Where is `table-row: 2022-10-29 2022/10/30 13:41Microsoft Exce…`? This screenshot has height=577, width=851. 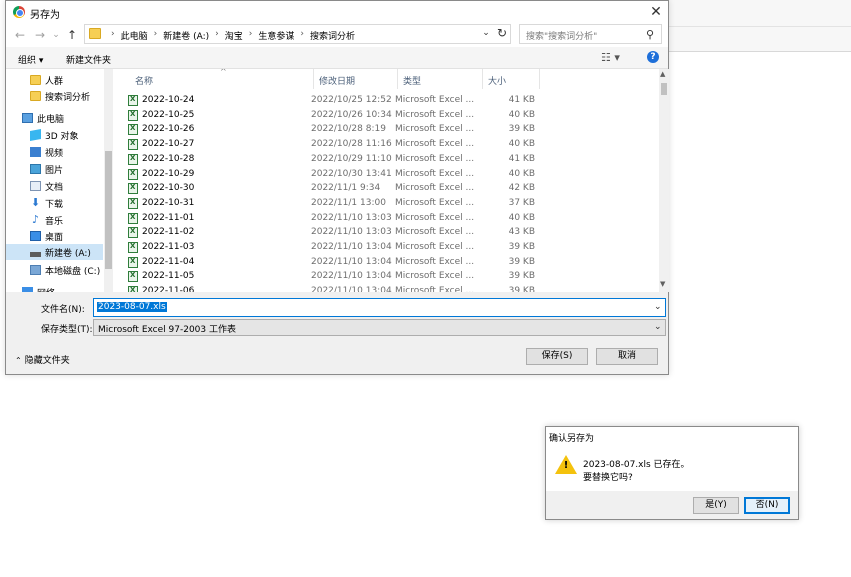
table-row: 2022-10-29 2022/10/30 13:41Microsoft Exce… is located at coordinates (330, 175).